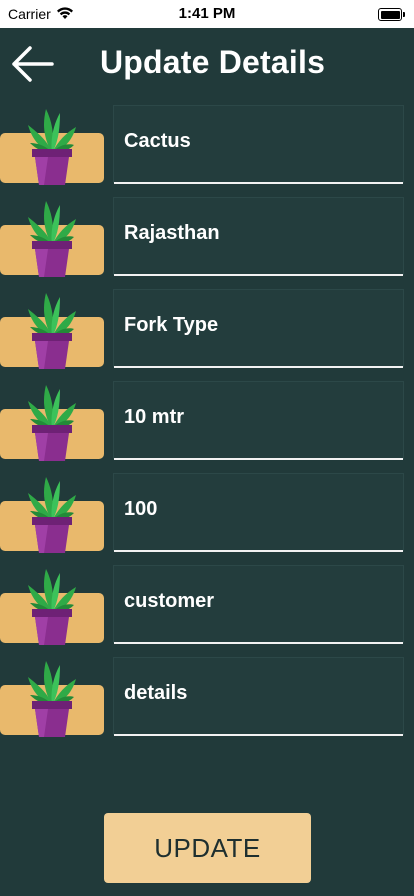 The width and height of the screenshot is (414, 896). What do you see at coordinates (156, 693) in the screenshot?
I see `field-value: details` at bounding box center [156, 693].